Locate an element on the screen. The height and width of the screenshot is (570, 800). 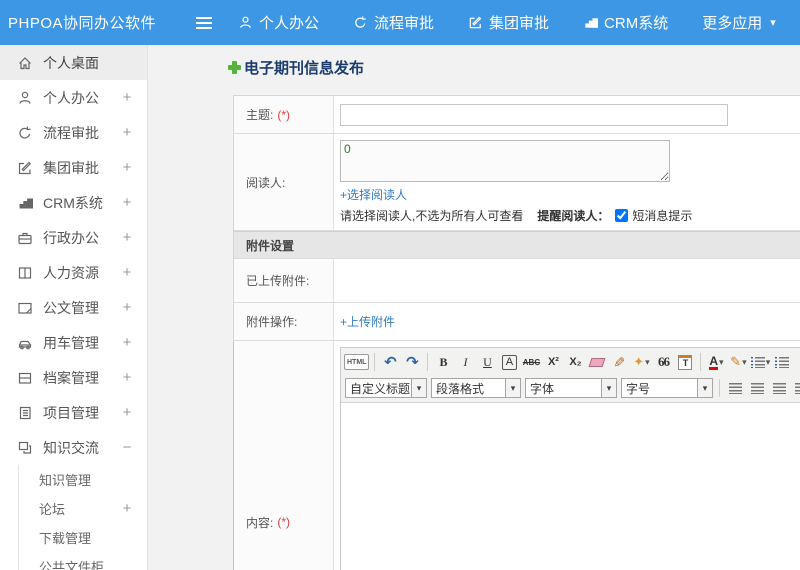
eraser-icon is located at coordinates (597, 362).